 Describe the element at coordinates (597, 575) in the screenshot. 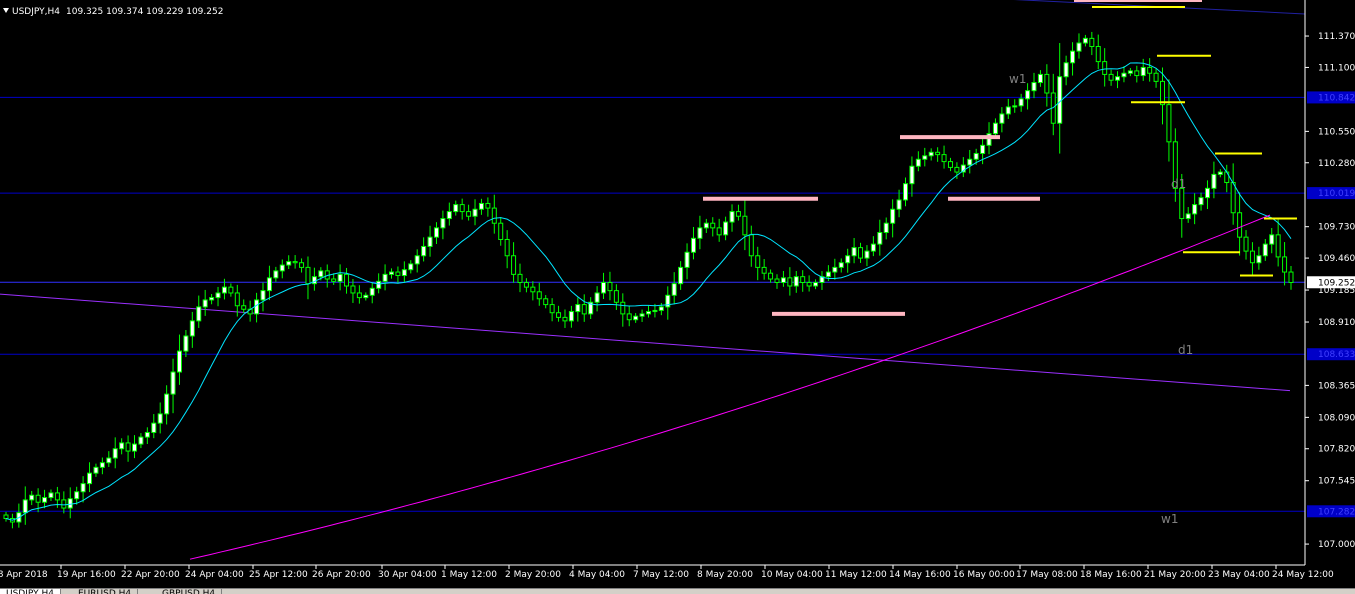

I see `x-tick-label: 4 May 04:00` at that location.